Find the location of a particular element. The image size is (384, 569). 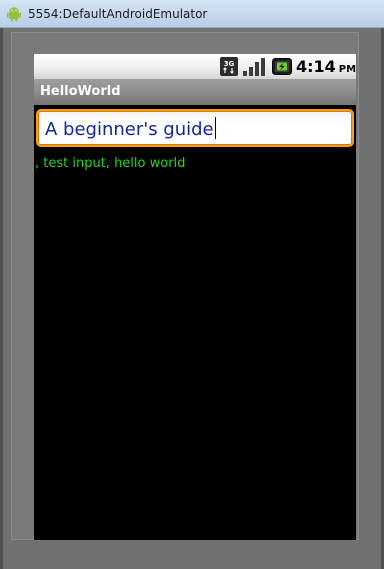

status-clock: 4:14 PM is located at coordinates (326, 68).